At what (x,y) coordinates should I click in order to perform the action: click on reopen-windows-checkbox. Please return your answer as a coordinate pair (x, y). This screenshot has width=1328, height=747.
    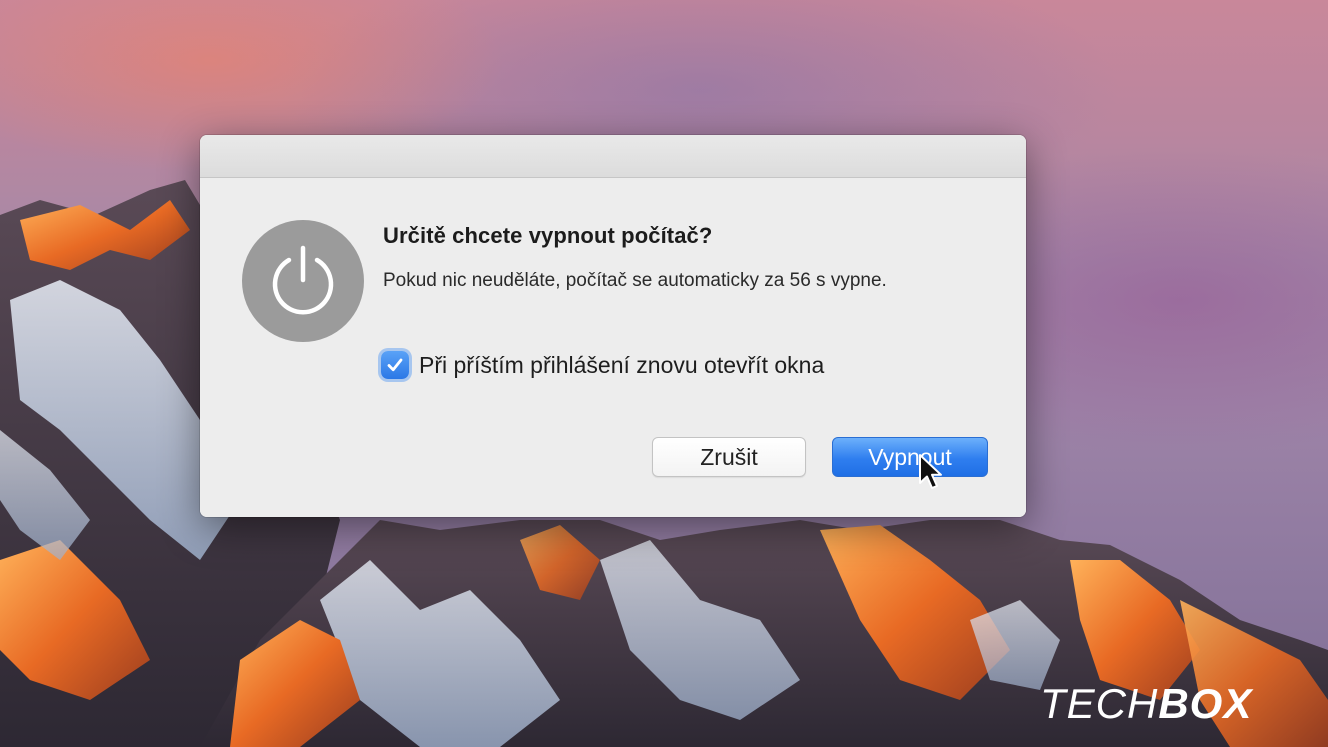
    Looking at the image, I should click on (395, 365).